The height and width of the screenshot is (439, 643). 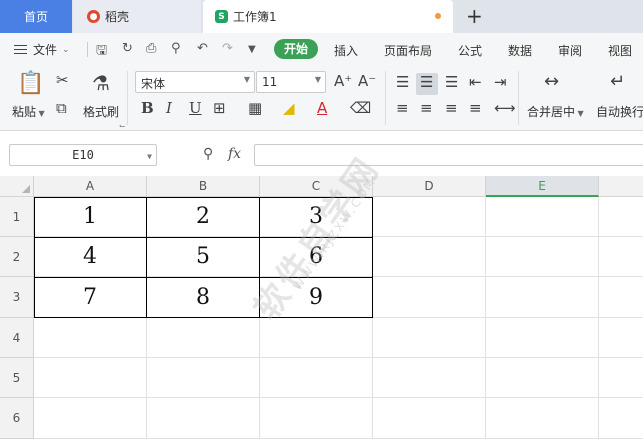 What do you see at coordinates (475, 82) in the screenshot?
I see `decrease-indent-icon: ⇤` at bounding box center [475, 82].